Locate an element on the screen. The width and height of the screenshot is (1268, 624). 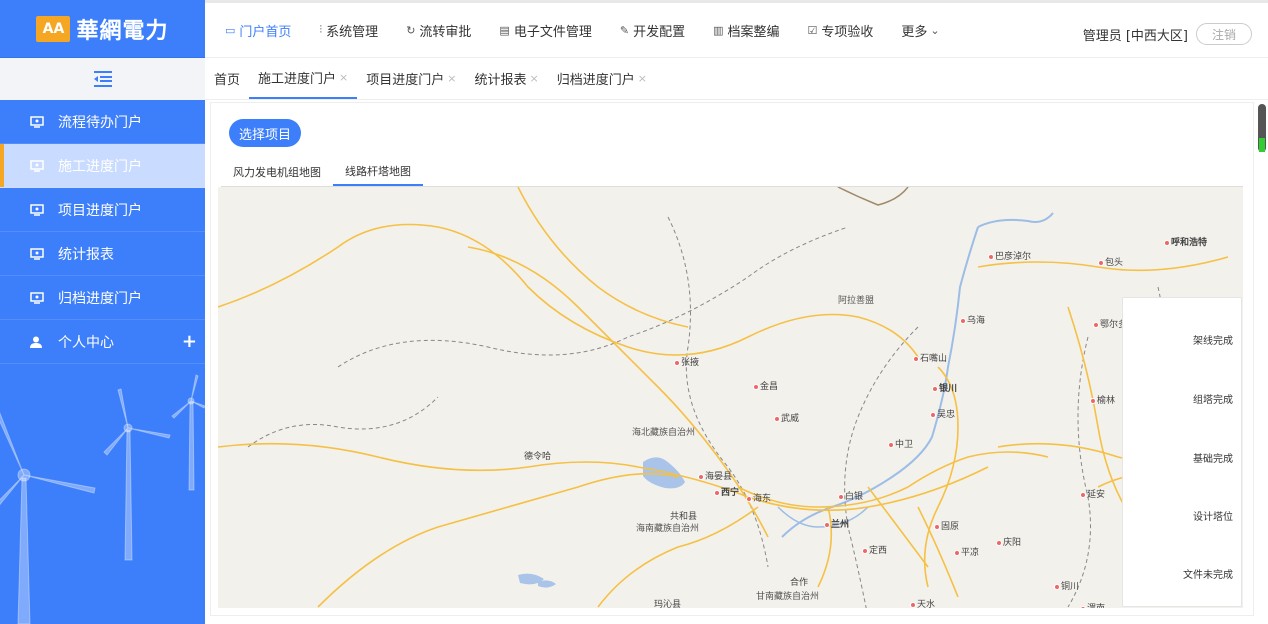
tab-label: 首页 is located at coordinates (227, 80).